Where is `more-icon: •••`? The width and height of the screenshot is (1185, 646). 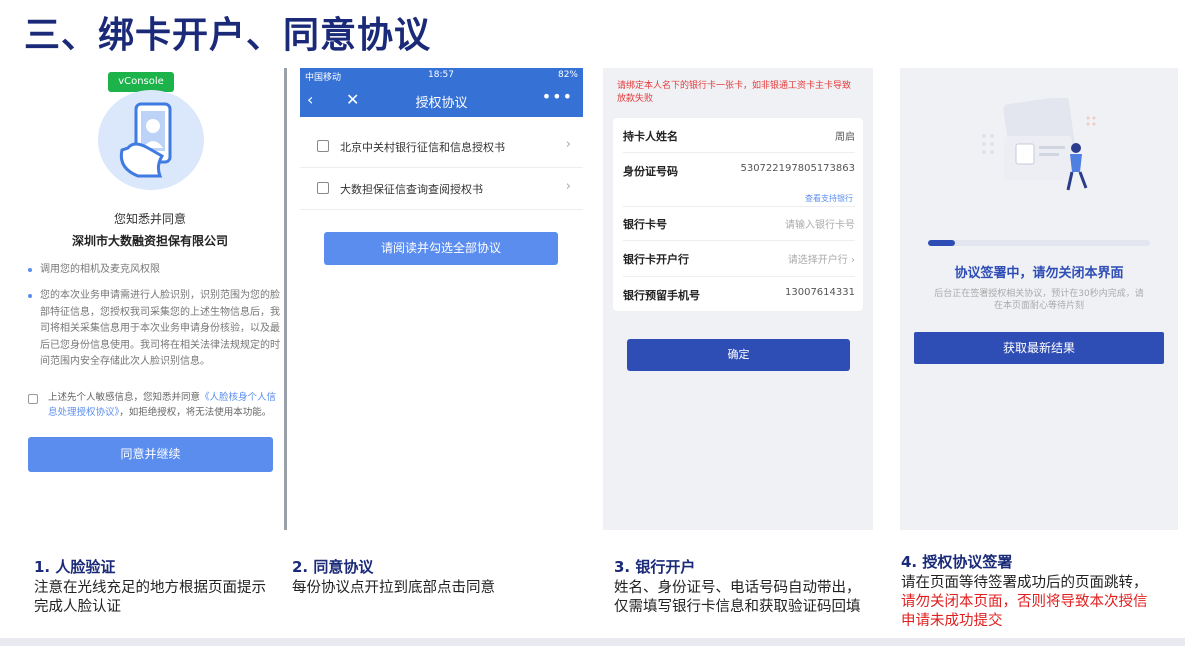
more-icon: ••• is located at coordinates (557, 96).